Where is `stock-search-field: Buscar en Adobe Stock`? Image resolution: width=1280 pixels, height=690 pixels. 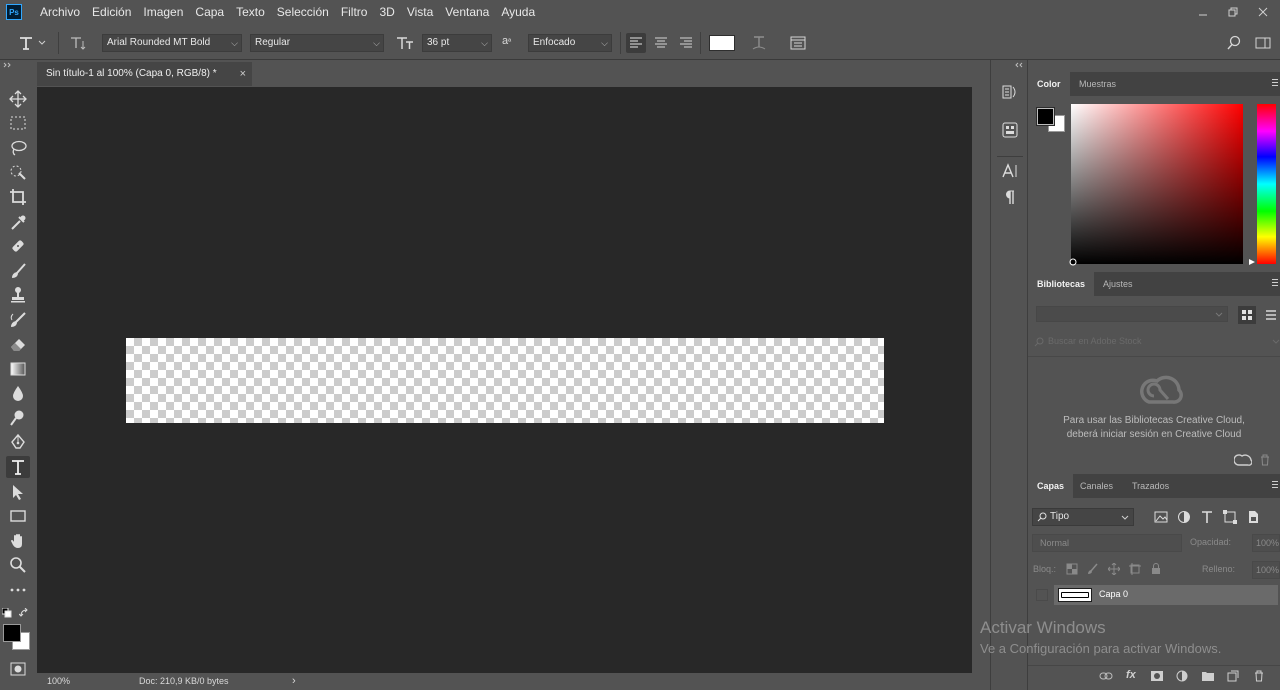 stock-search-field: Buscar en Adobe Stock is located at coordinates (1156, 342).